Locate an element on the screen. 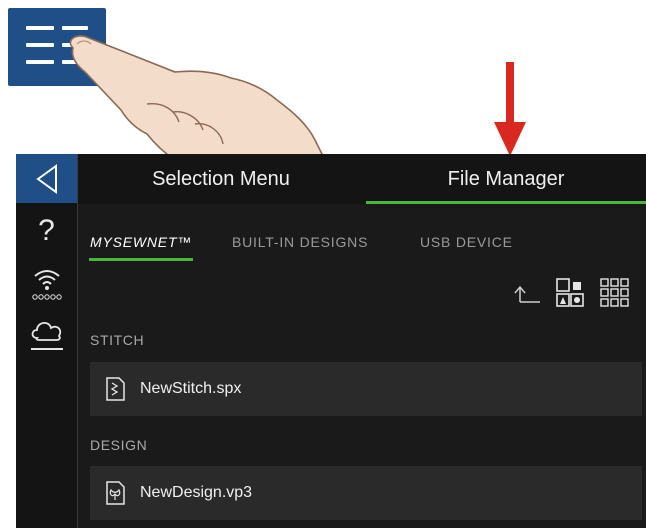 Image resolution: width=646 pixels, height=528 pixels. file-name: NewDesign.vp3 is located at coordinates (196, 492).